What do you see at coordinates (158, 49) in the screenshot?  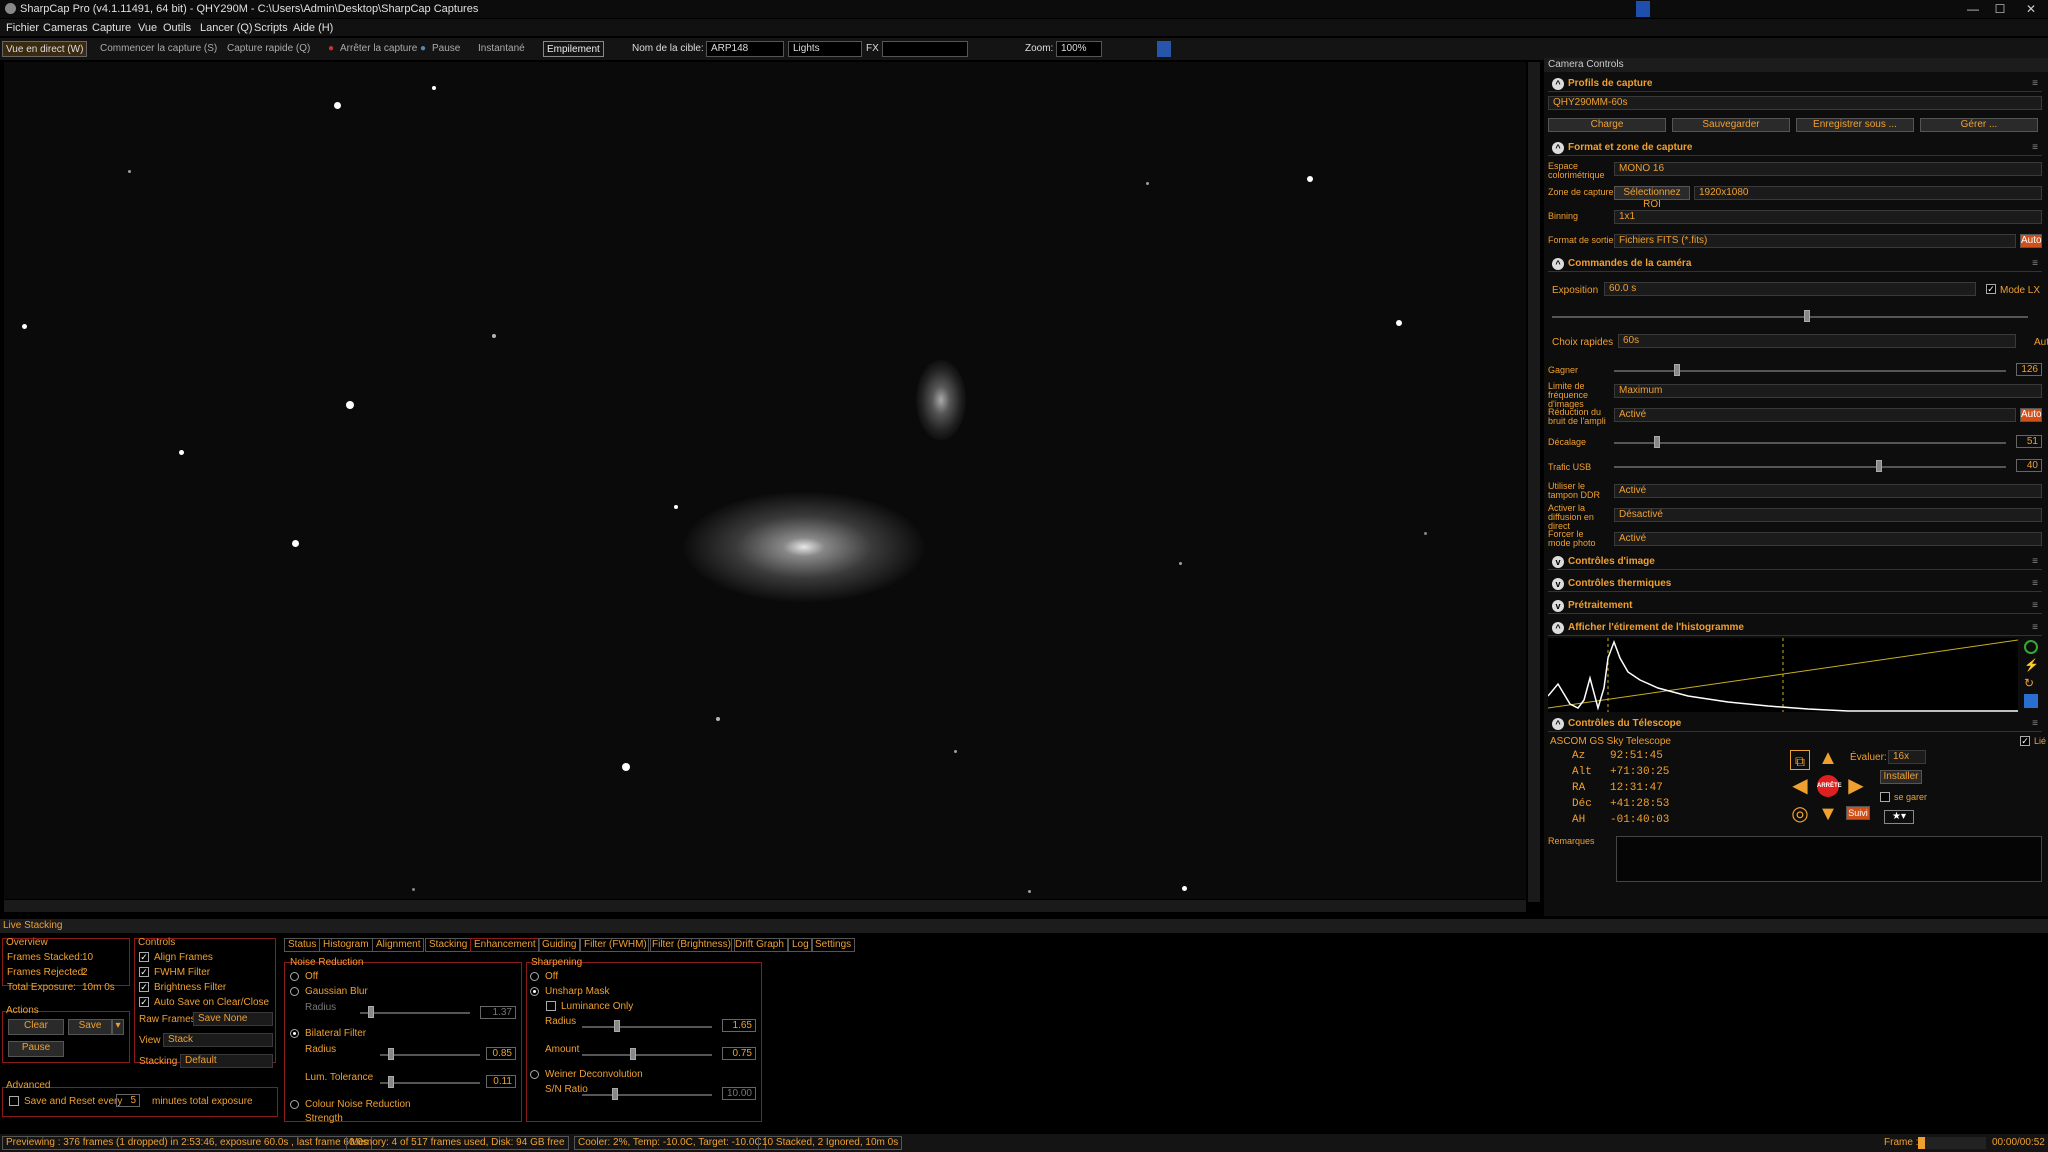 I see `start-capture-button: Commencer la capture (S)` at bounding box center [158, 49].